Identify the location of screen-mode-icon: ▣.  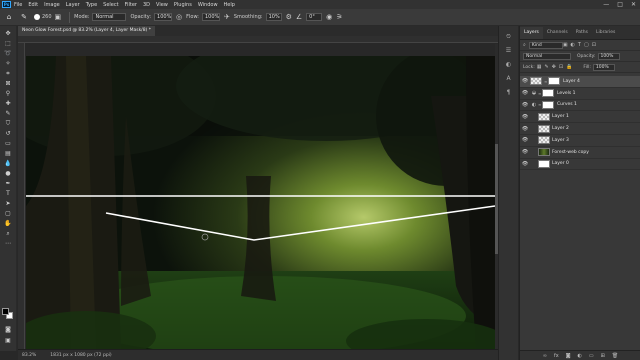
(8, 341).